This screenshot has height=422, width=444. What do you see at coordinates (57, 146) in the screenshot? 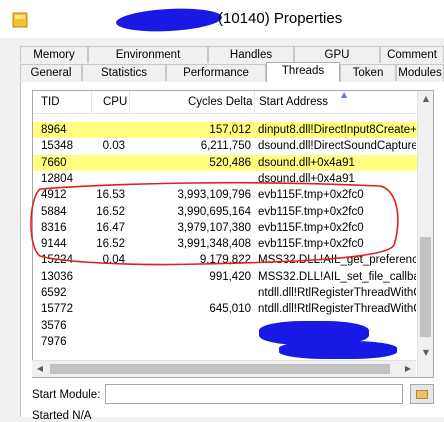
I see `cell-tid: 15348` at bounding box center [57, 146].